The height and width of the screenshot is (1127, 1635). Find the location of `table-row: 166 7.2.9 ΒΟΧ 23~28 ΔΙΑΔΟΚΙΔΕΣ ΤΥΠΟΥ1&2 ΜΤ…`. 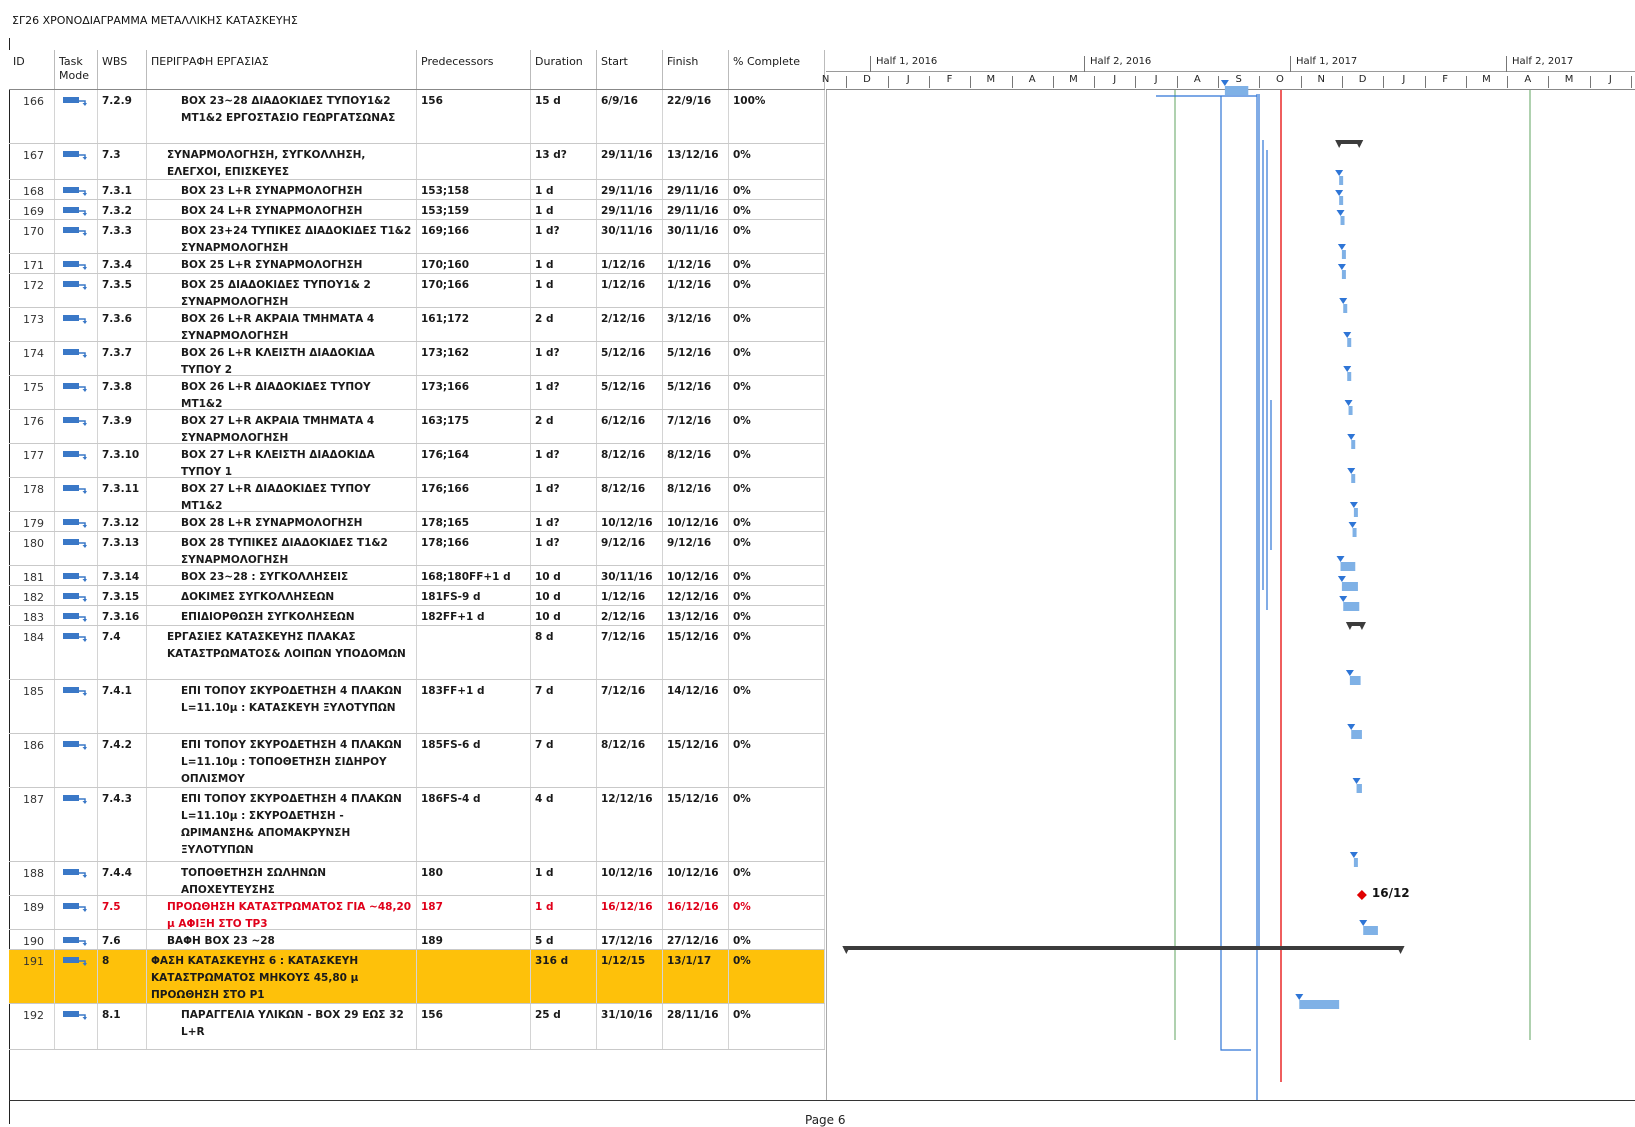

table-row: 166 7.2.9 ΒΟΧ 23~28 ΔΙΑΔΟΚΙΔΕΣ ΤΥΠΟΥ1&2 ΜΤ… is located at coordinates (417, 117).